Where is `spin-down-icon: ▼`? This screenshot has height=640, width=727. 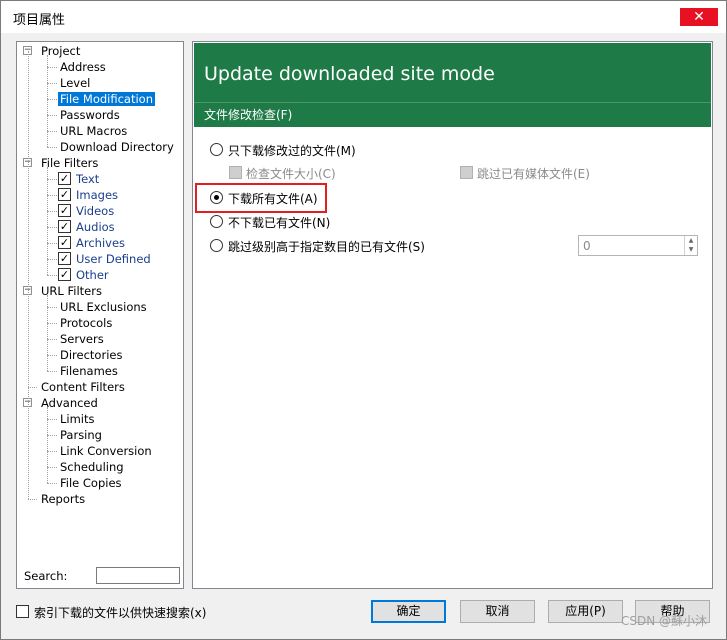 spin-down-icon: ▼ is located at coordinates (691, 249).